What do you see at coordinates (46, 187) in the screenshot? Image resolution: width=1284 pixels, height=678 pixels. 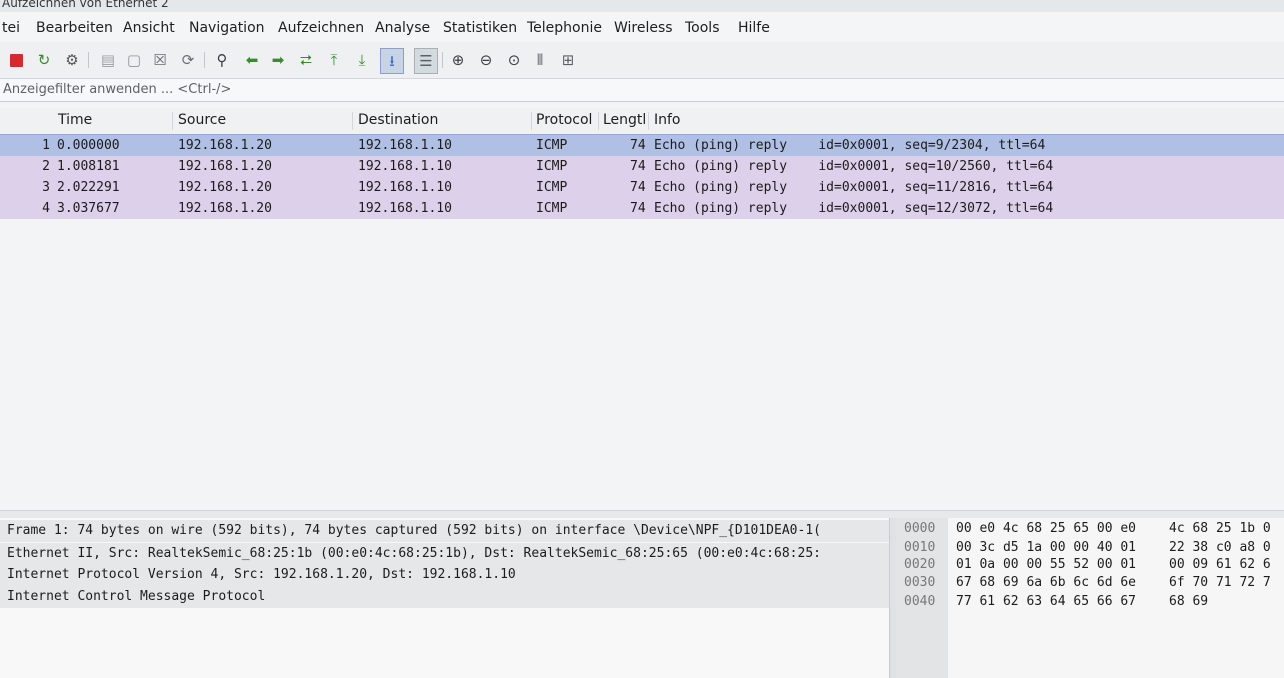 I see `cell-no: 3` at bounding box center [46, 187].